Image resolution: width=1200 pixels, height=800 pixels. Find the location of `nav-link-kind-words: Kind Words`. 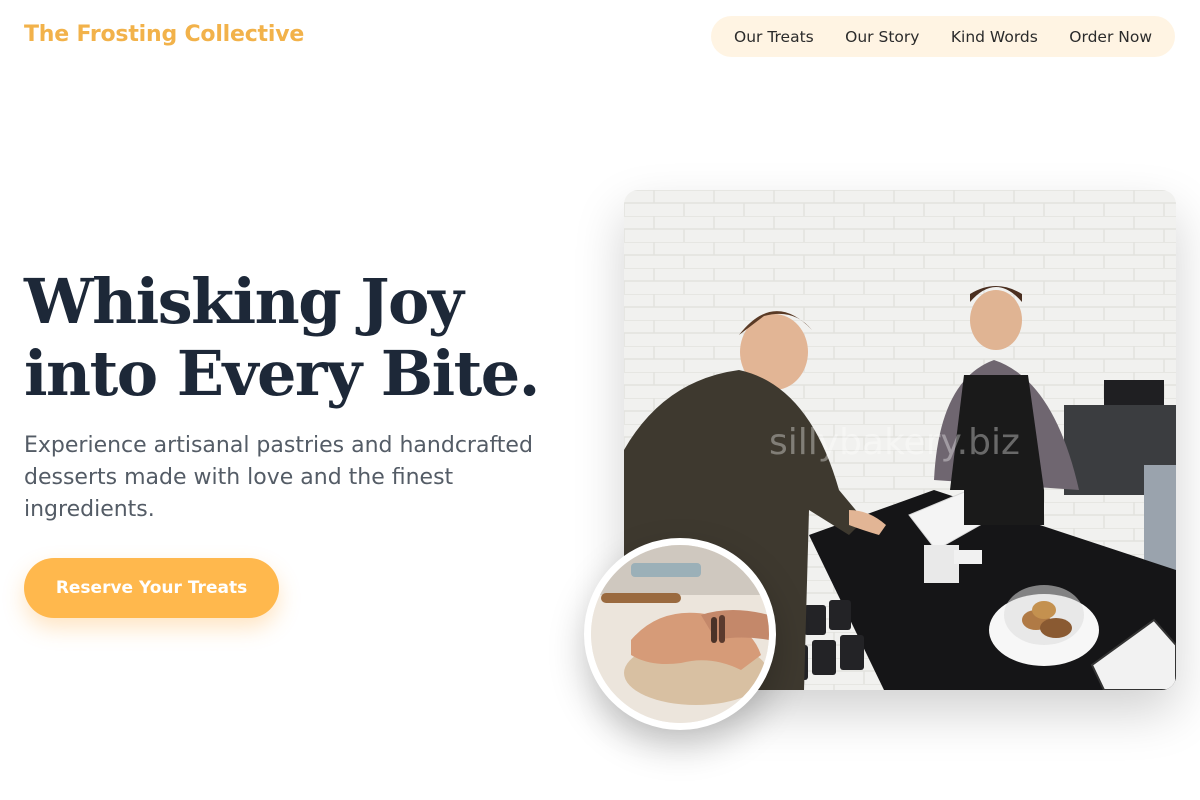

nav-link-kind-words: Kind Words is located at coordinates (994, 37).